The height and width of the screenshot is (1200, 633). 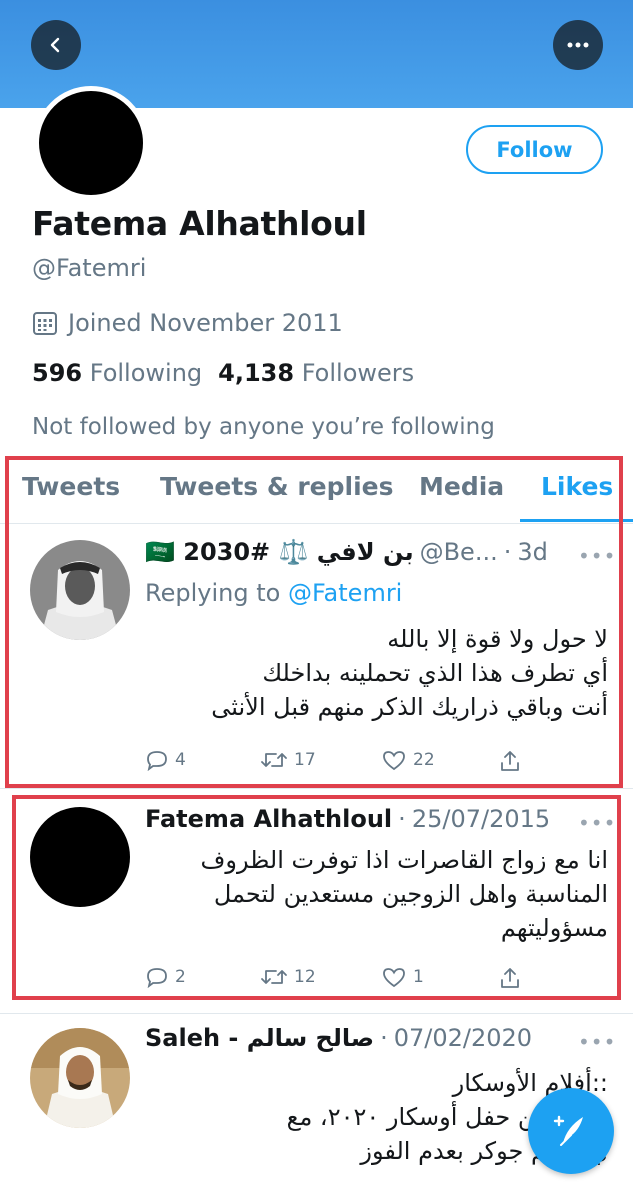 What do you see at coordinates (205, 323) in the screenshot?
I see `joined-label: Joined November 2011` at bounding box center [205, 323].